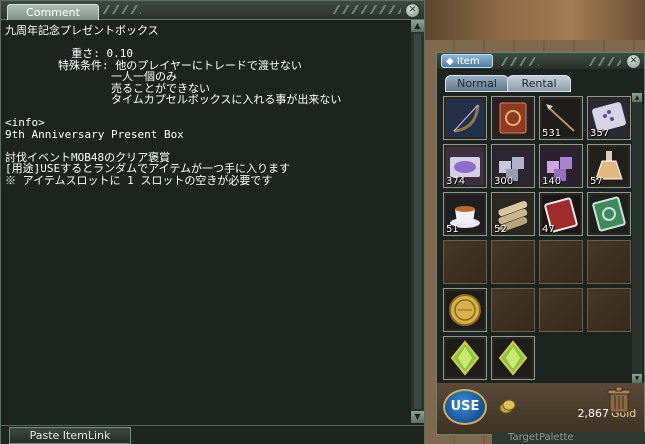 This screenshot has height=444, width=645. Describe the element at coordinates (477, 83) in the screenshot. I see `tab-normal: Normal` at that location.